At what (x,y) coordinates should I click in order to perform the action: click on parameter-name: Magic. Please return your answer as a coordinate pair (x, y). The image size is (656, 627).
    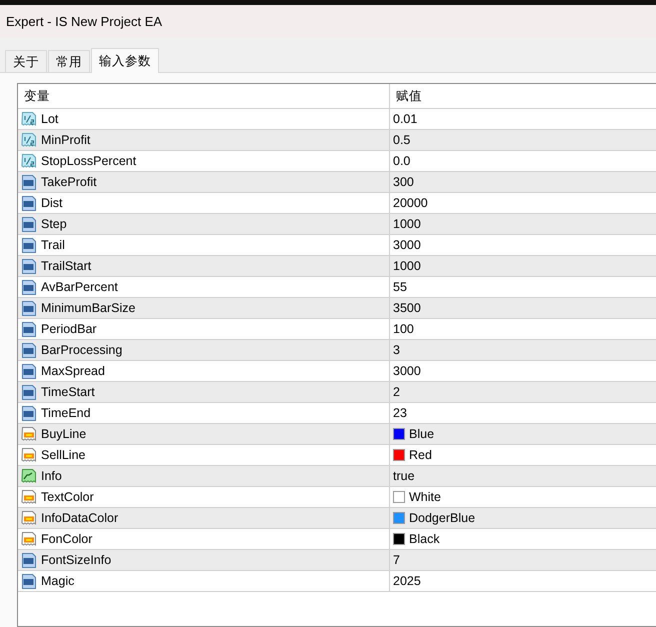
    Looking at the image, I should click on (57, 581).